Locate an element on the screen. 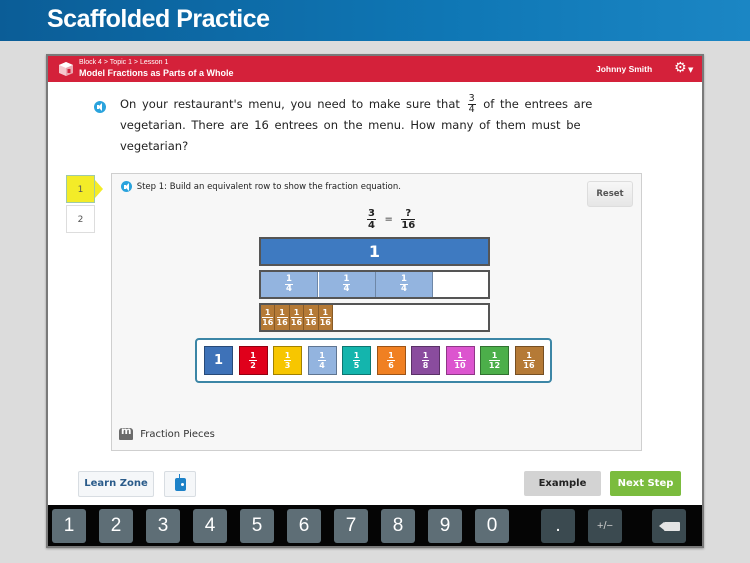 The height and width of the screenshot is (563, 750). tray-tile-1-6: 16 is located at coordinates (391, 360).